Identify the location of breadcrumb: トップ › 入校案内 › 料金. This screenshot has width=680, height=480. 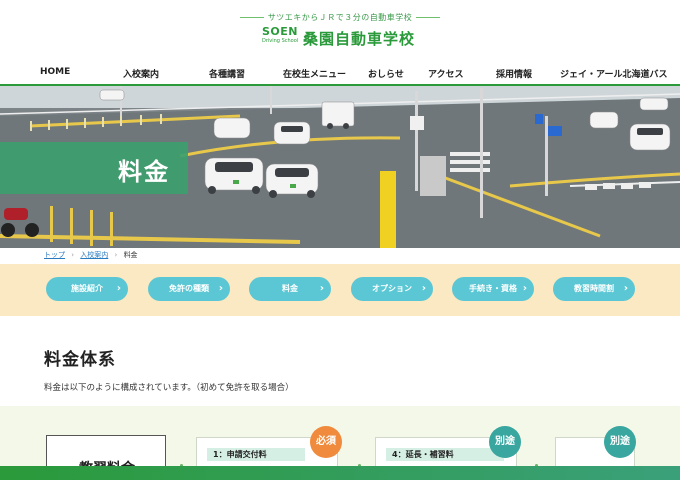
(91, 255).